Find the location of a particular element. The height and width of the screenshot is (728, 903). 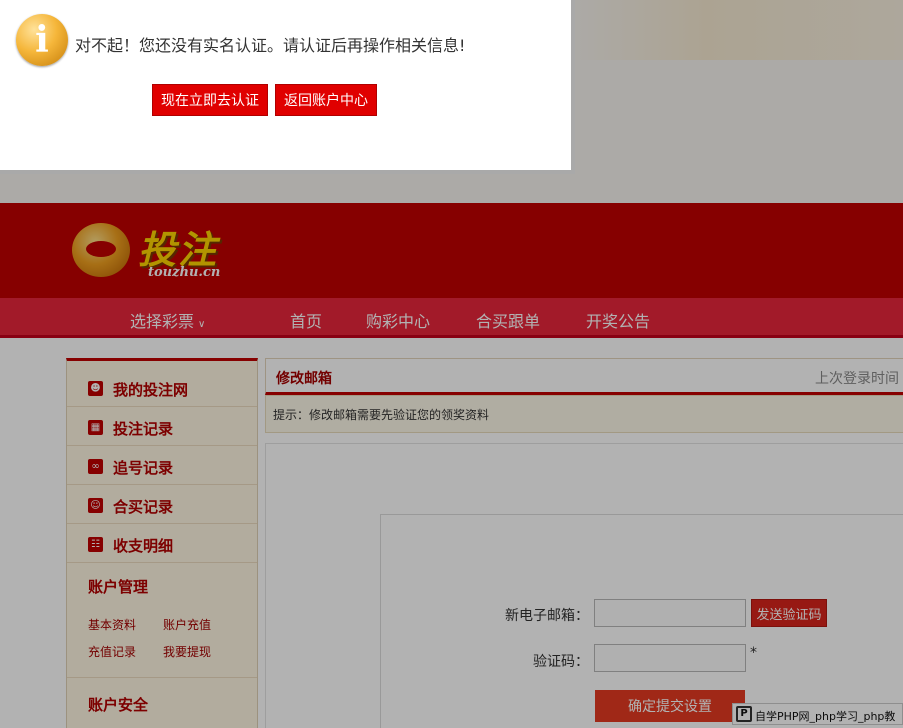

info-icon: i is located at coordinates (42, 40).